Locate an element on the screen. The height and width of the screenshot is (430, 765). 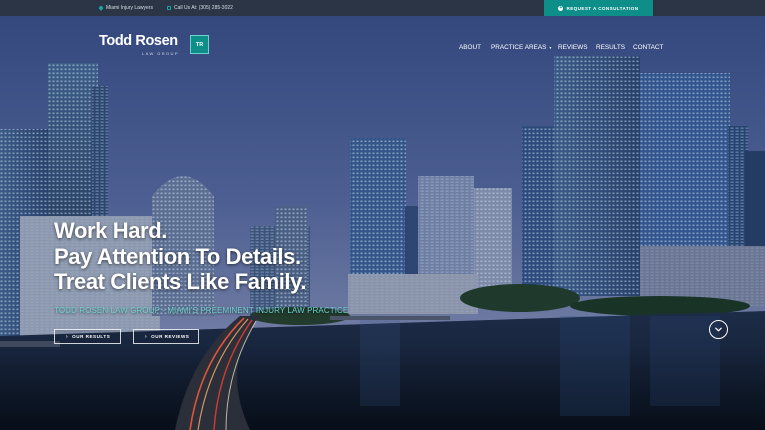
nav-item-label: RESULTS is located at coordinates (611, 47).